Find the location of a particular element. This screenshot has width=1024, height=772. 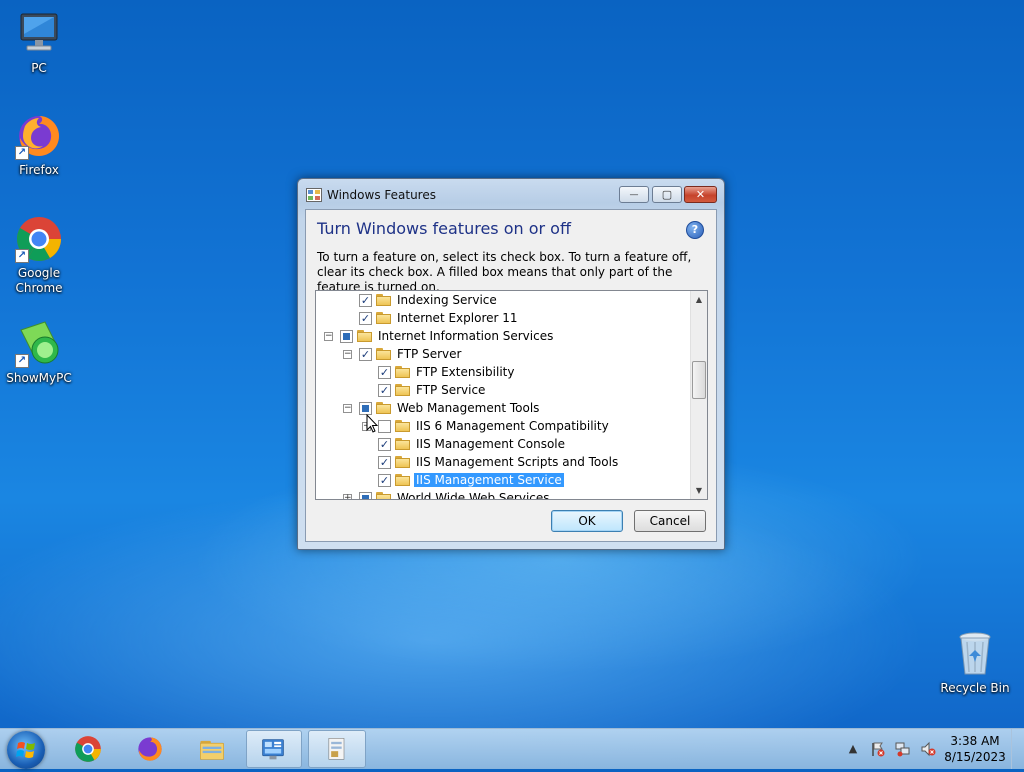

desktop-icon-firefox: ↗ Firefox is located at coordinates (39, 145).